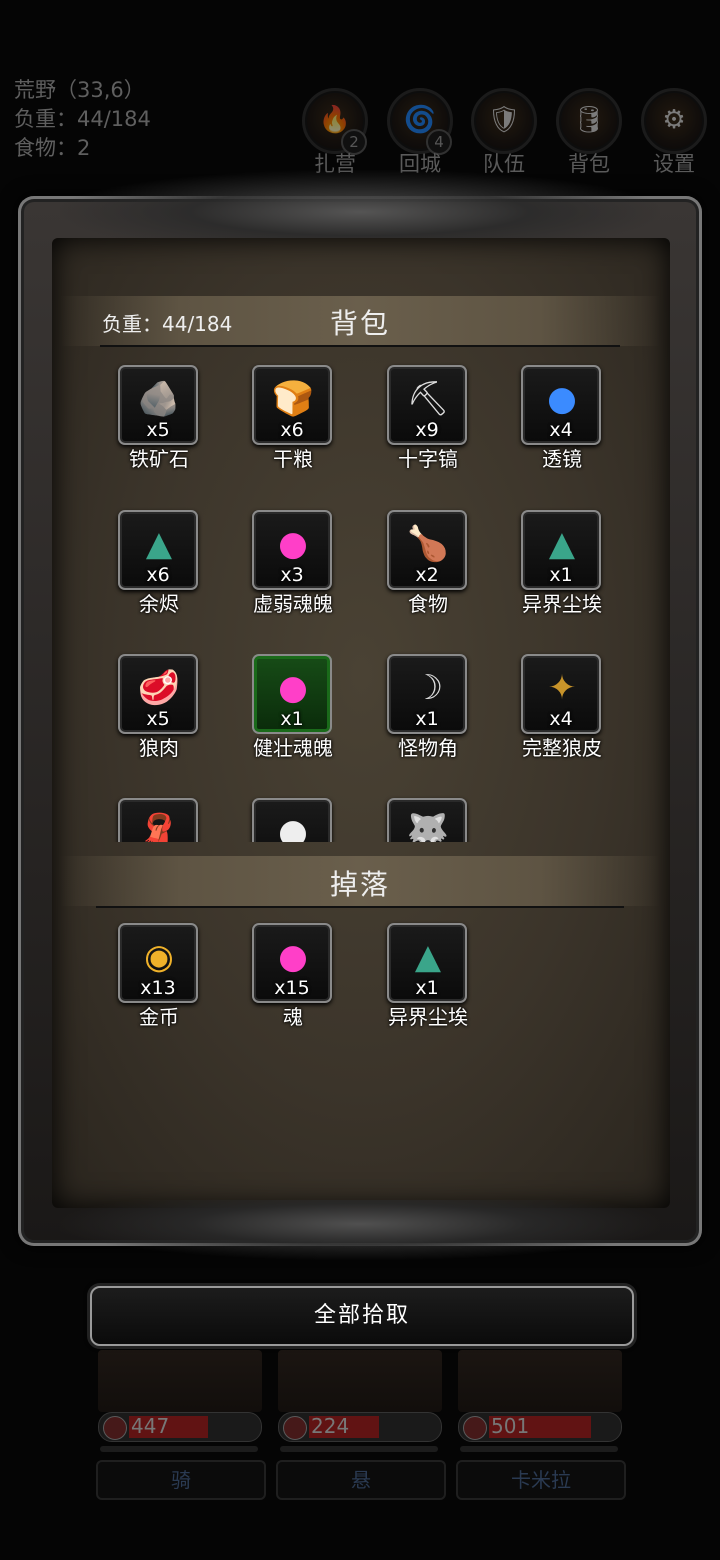 Image resolution: width=720 pixels, height=1560 pixels. What do you see at coordinates (360, 323) in the screenshot?
I see `backpack-title: 背包` at bounding box center [360, 323].